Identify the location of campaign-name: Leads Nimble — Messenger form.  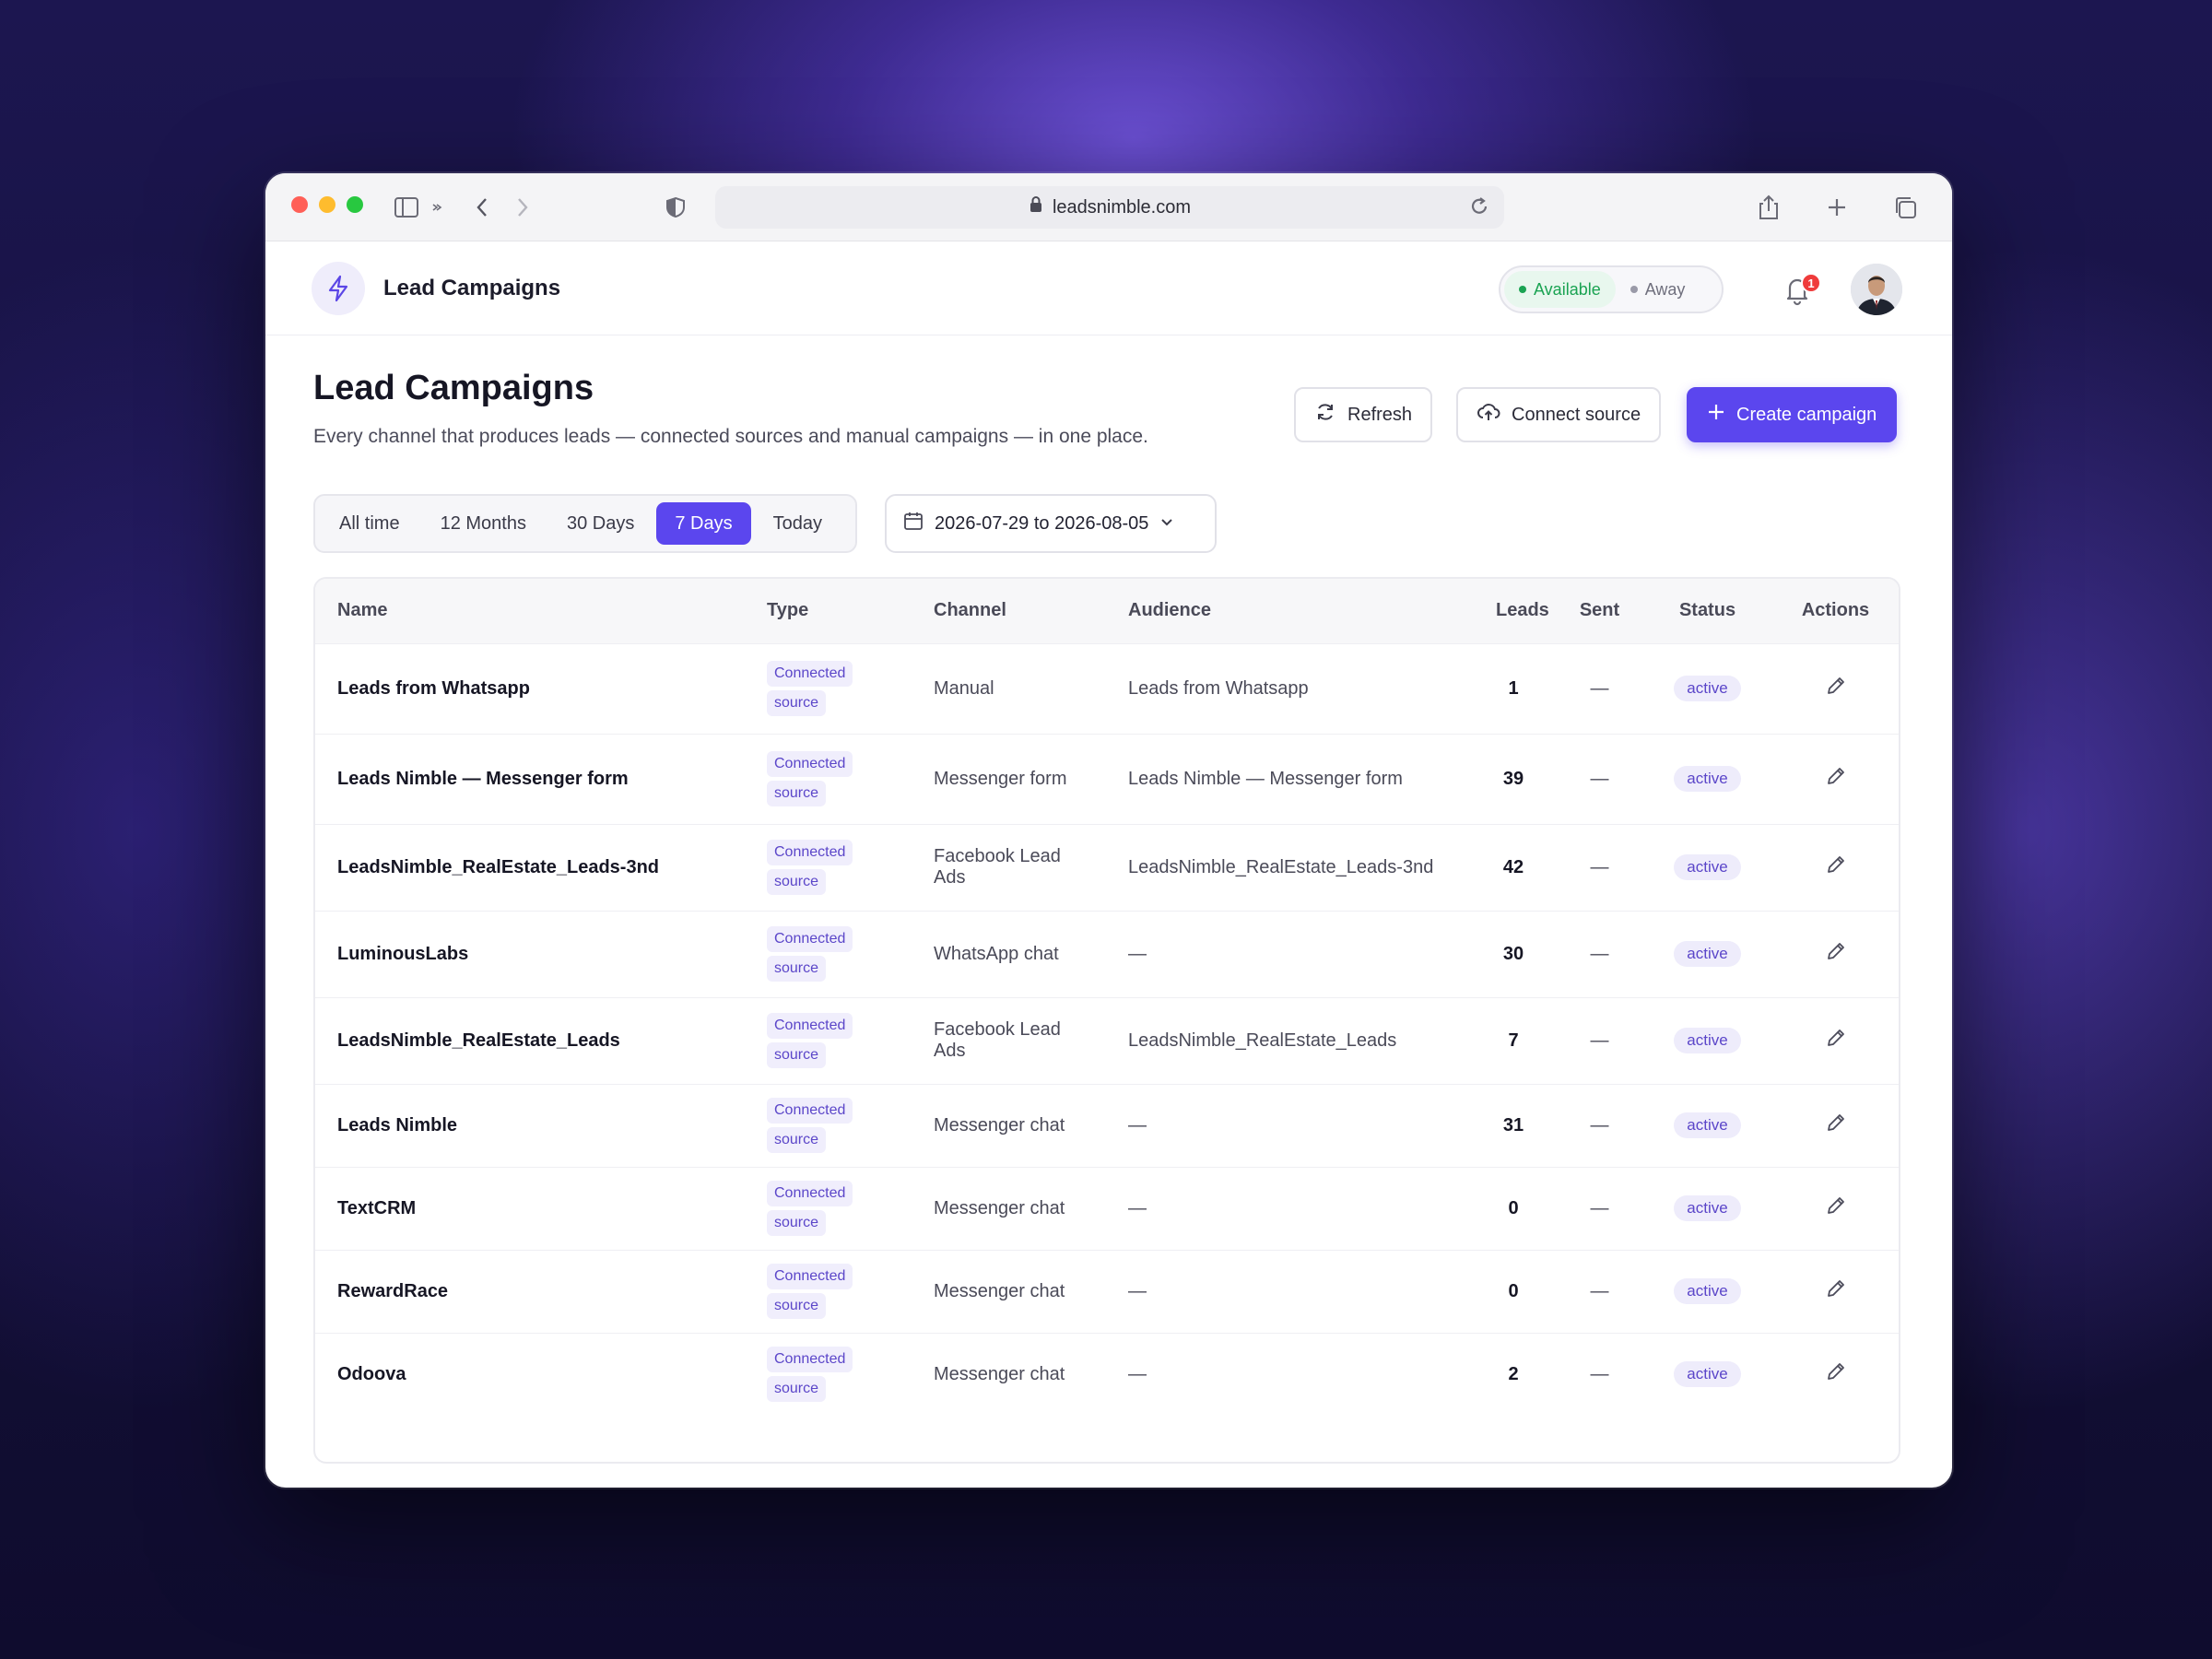
(530, 778).